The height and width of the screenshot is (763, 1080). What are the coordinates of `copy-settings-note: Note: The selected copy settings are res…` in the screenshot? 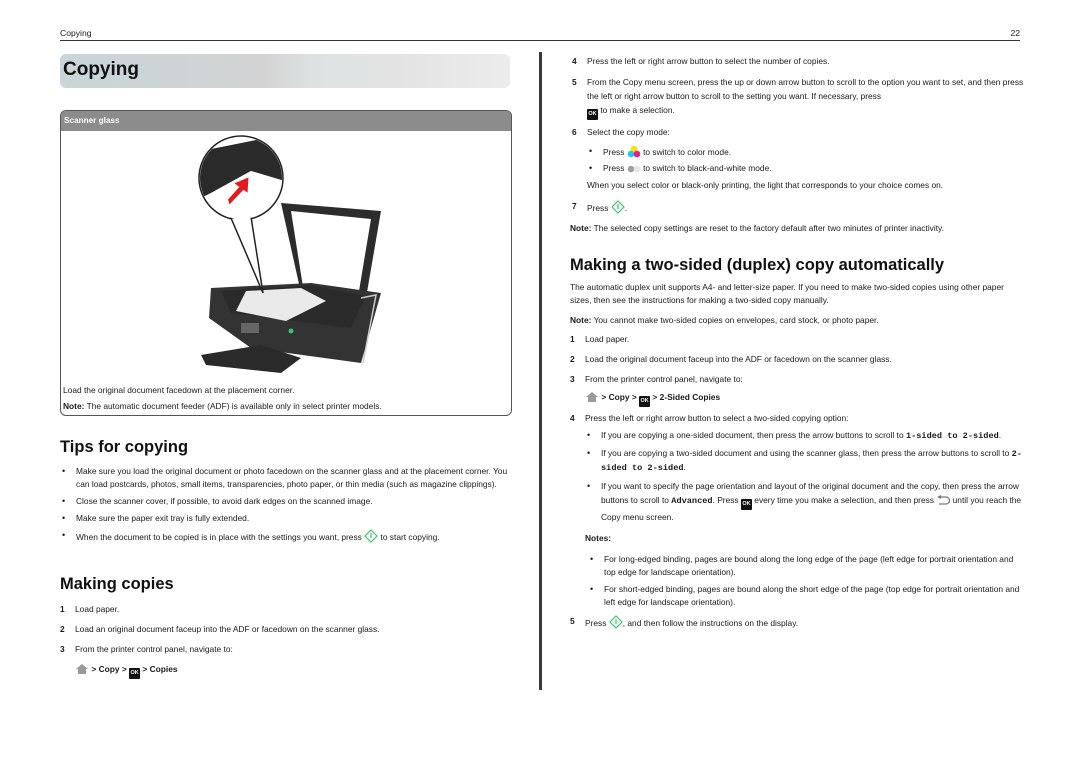 It's located at (797, 228).